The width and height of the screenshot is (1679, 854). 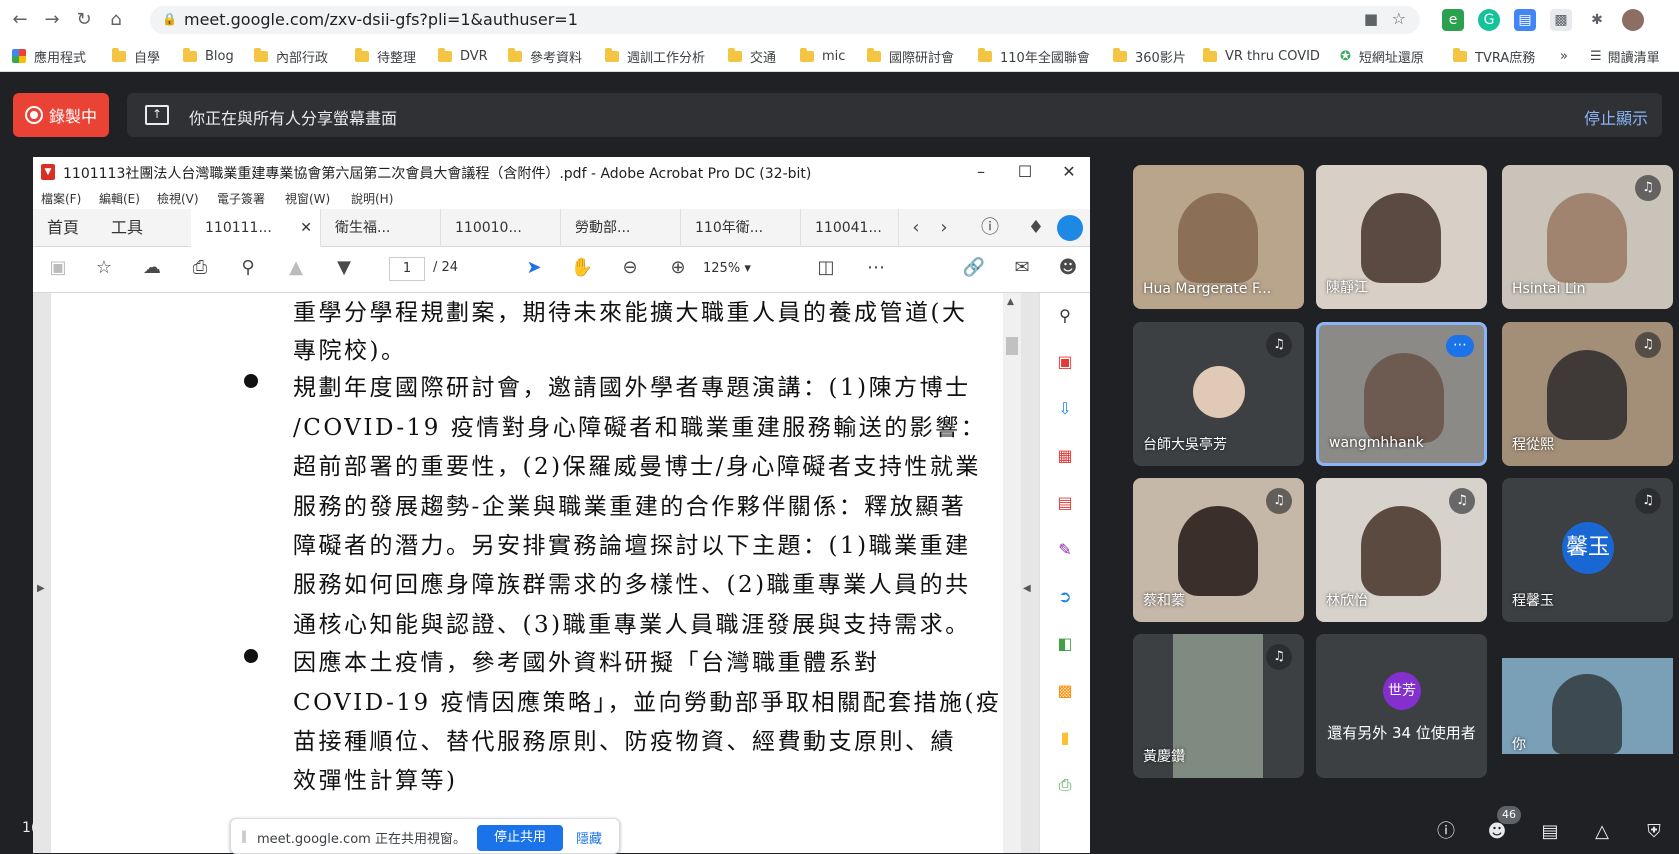 What do you see at coordinates (52, 20) in the screenshot?
I see `forward-icon: →` at bounding box center [52, 20].